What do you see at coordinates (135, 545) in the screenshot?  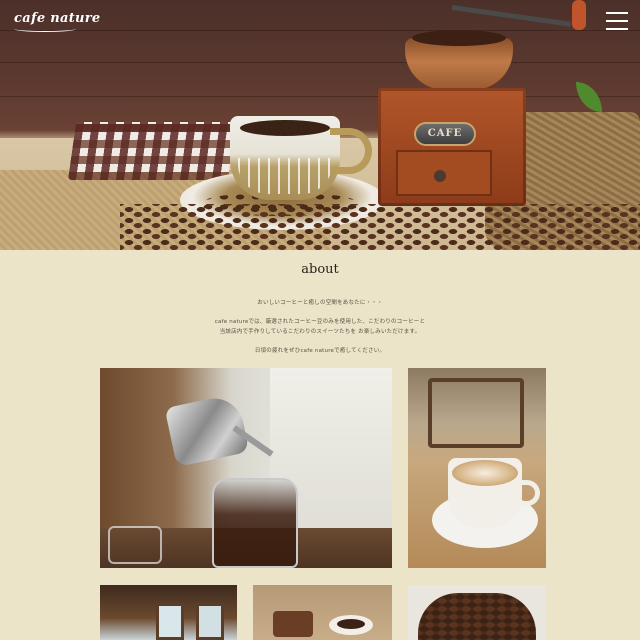 I see `glass` at bounding box center [135, 545].